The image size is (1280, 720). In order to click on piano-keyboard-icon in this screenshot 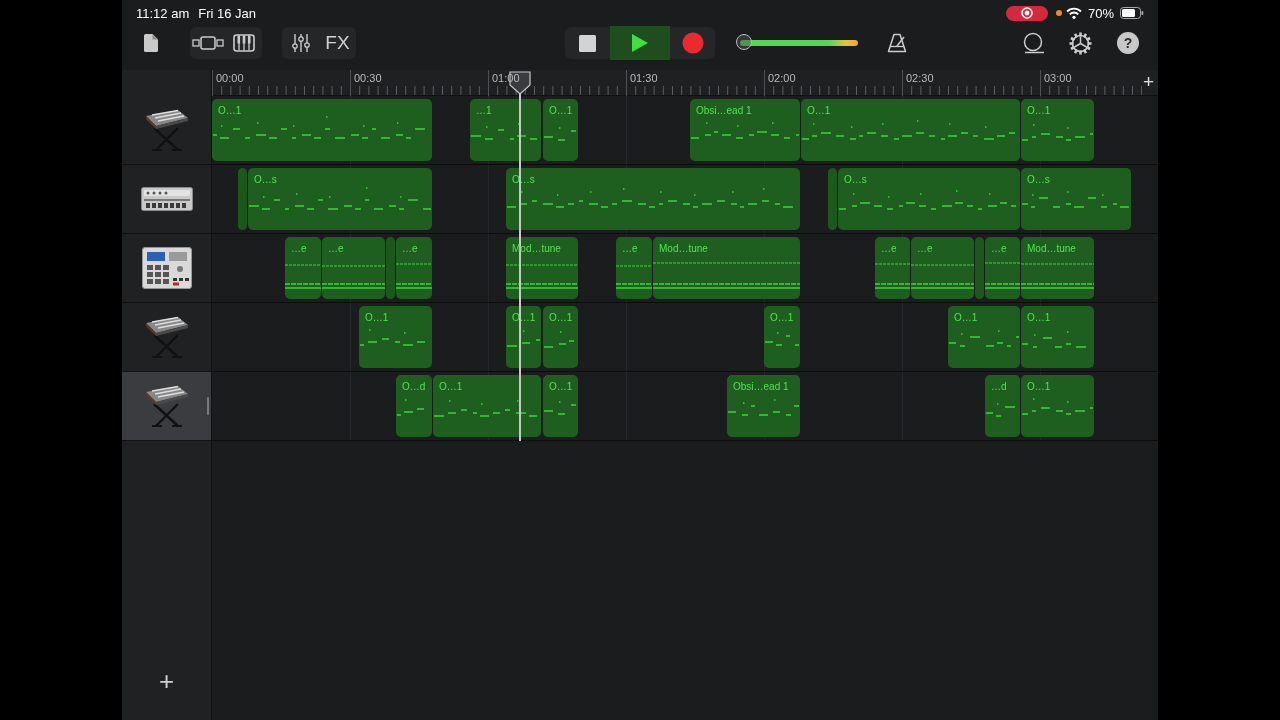, I will do `click(244, 43)`.